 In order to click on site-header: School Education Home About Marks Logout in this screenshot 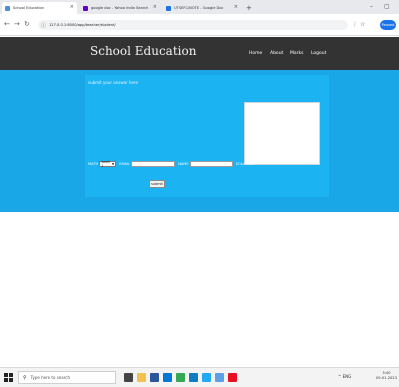, I will do `click(199, 53)`.